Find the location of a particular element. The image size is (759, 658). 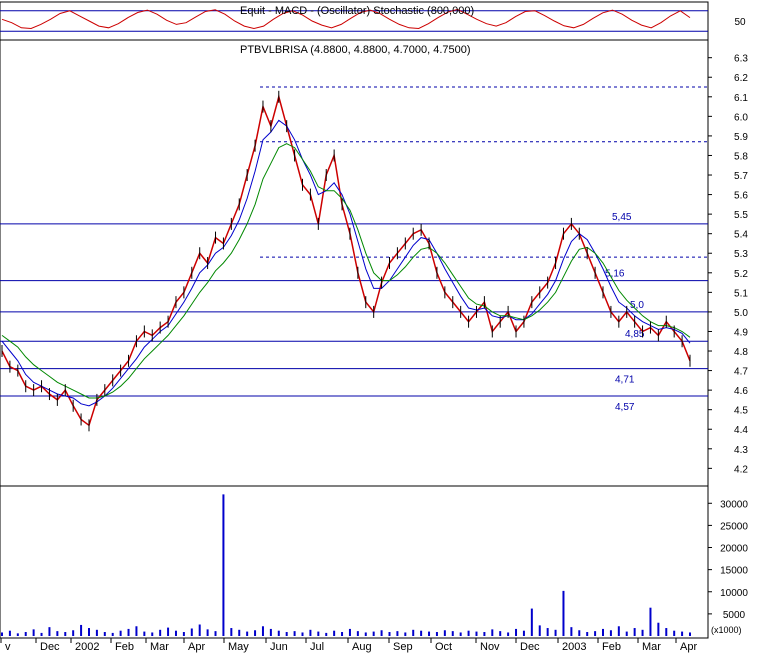

x-axis-label: v is located at coordinates (8, 647).